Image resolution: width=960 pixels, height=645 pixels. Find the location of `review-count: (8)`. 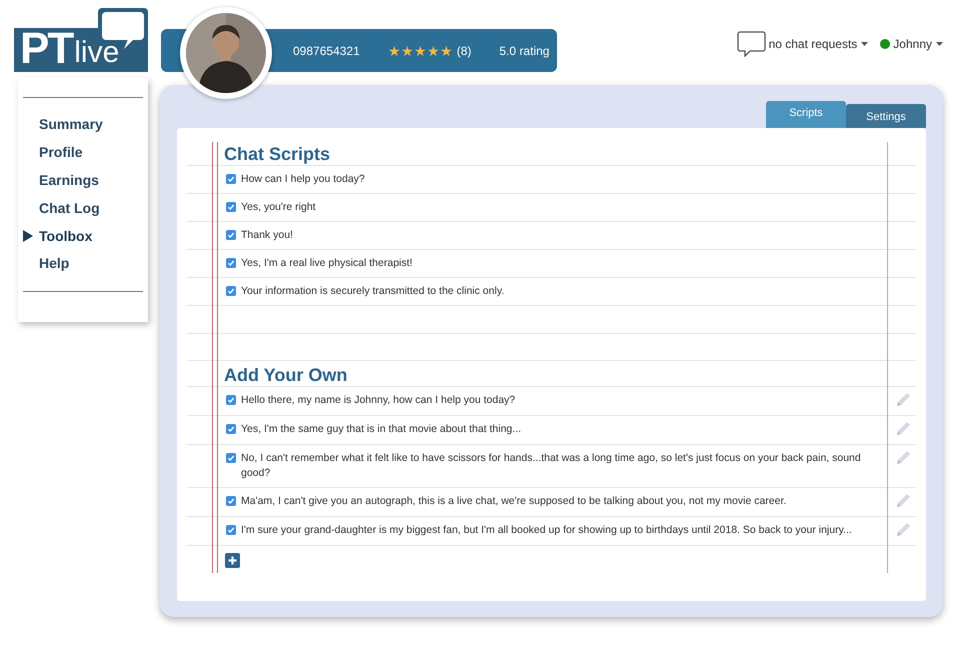

review-count: (8) is located at coordinates (464, 51).